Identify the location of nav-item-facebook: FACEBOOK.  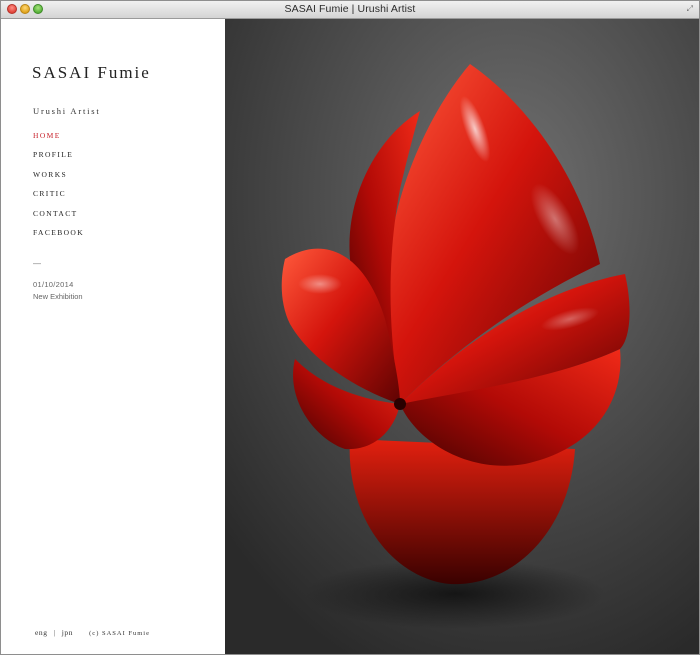
(58, 237).